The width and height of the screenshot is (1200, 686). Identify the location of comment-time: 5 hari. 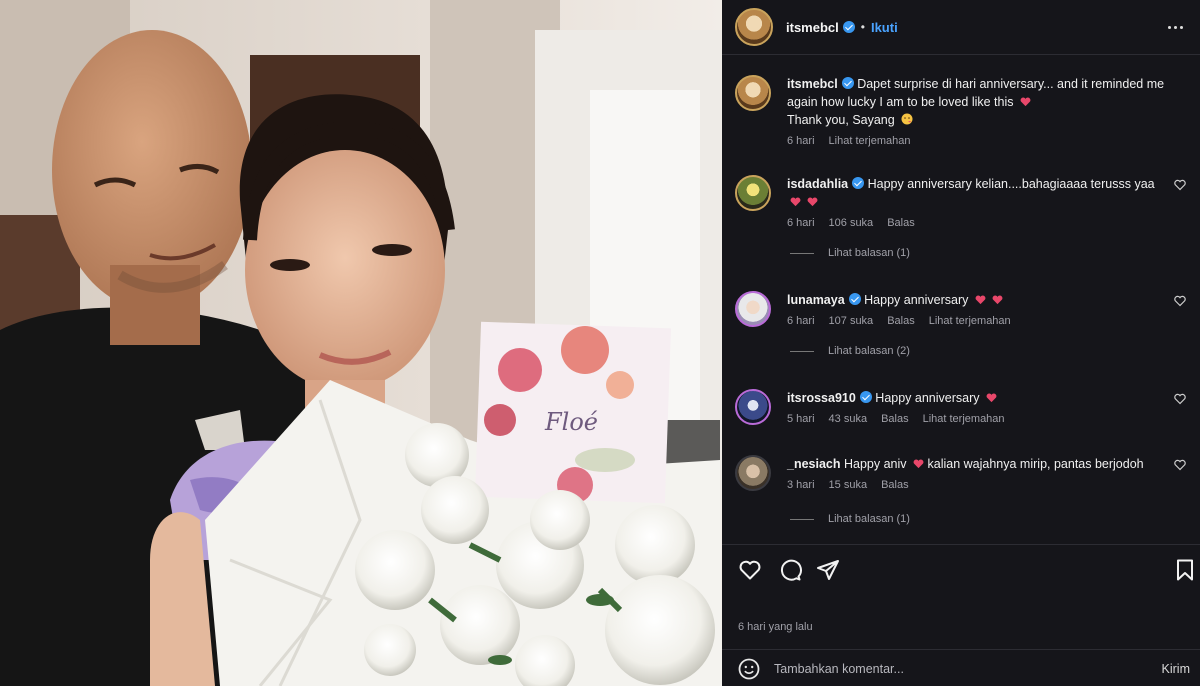
(801, 419).